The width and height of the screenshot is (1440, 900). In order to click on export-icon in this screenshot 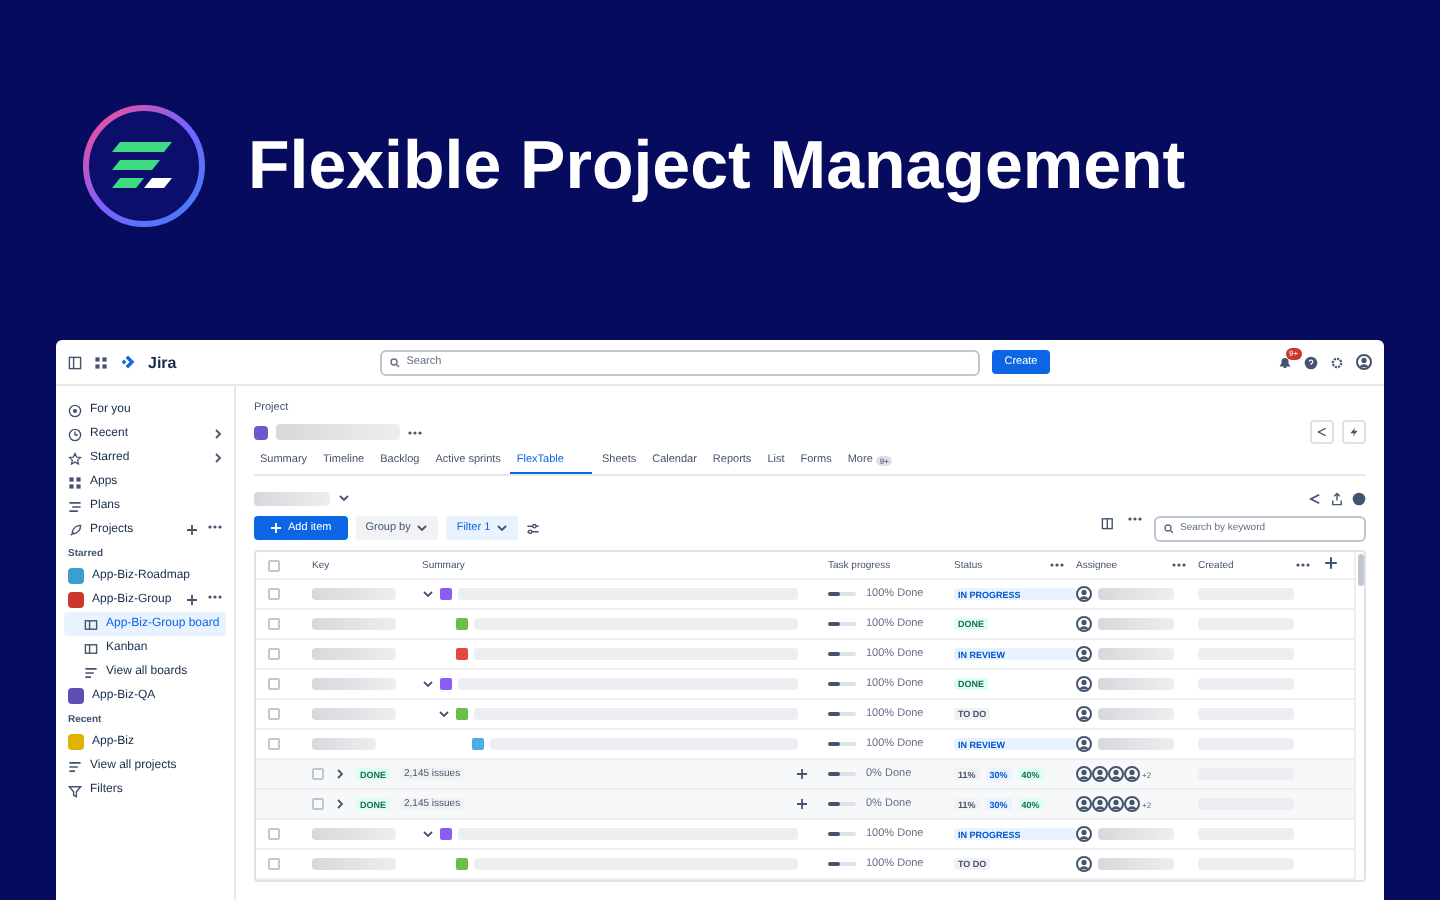, I will do `click(1337, 498)`.